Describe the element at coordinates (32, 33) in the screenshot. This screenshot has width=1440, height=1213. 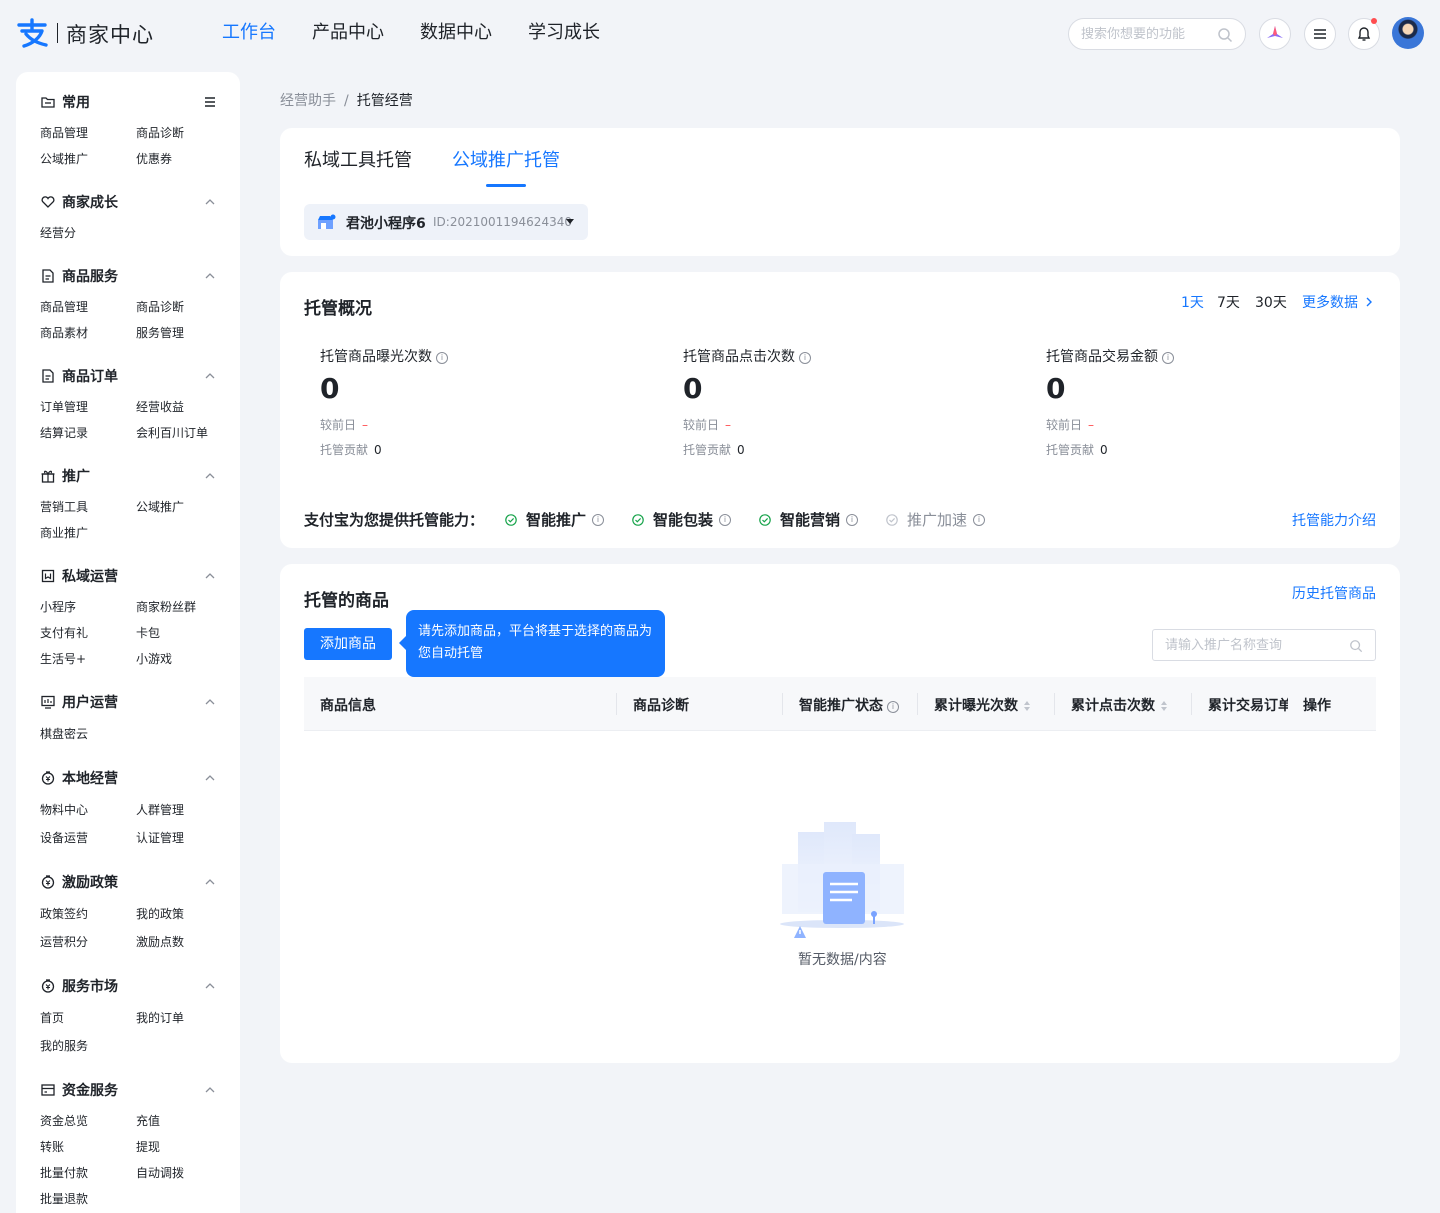
I see `alipay-logo-icon` at that location.